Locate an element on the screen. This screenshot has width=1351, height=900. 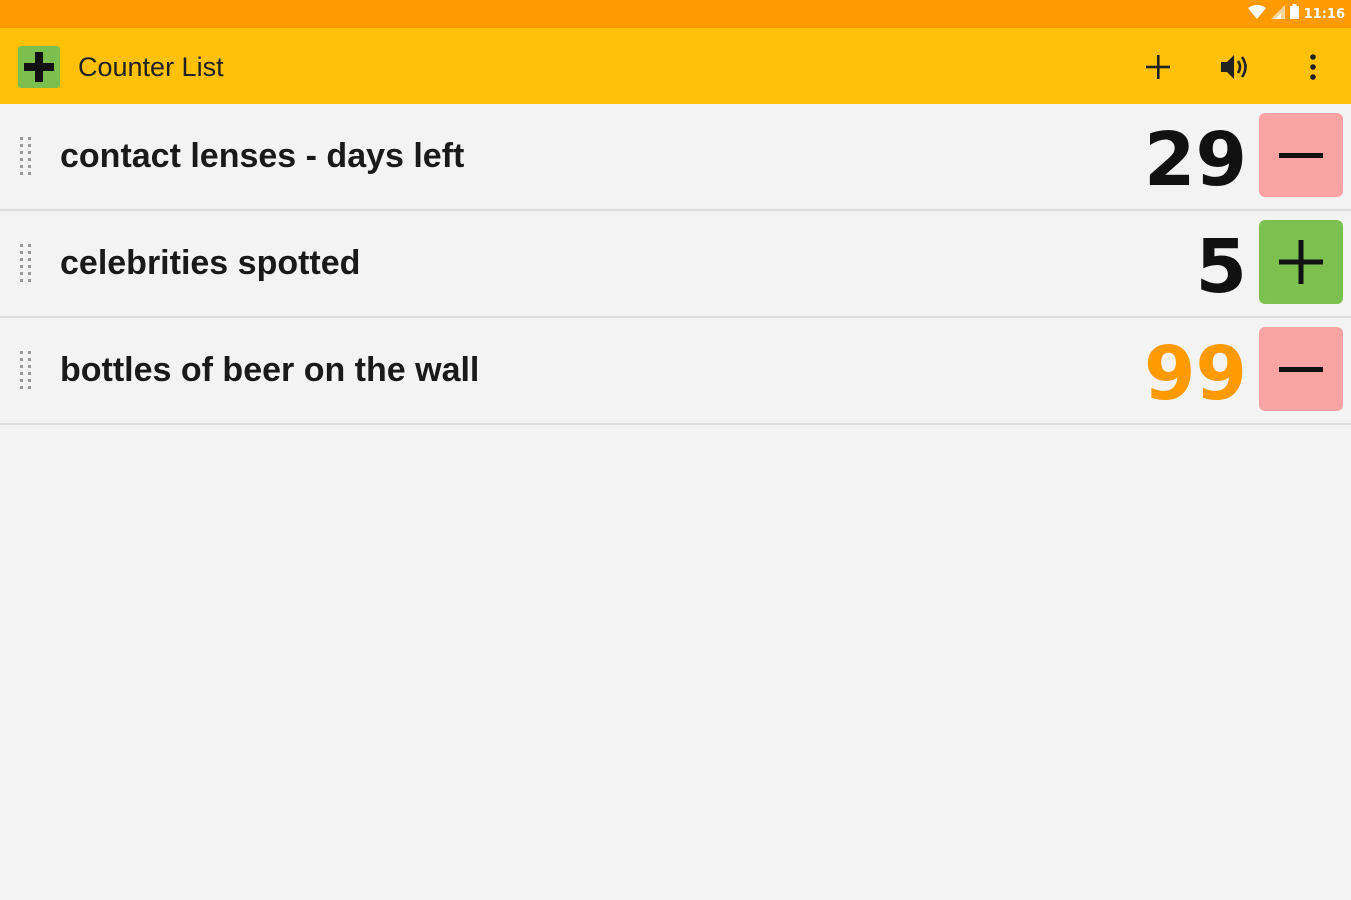
volume-icon is located at coordinates (1234, 67).